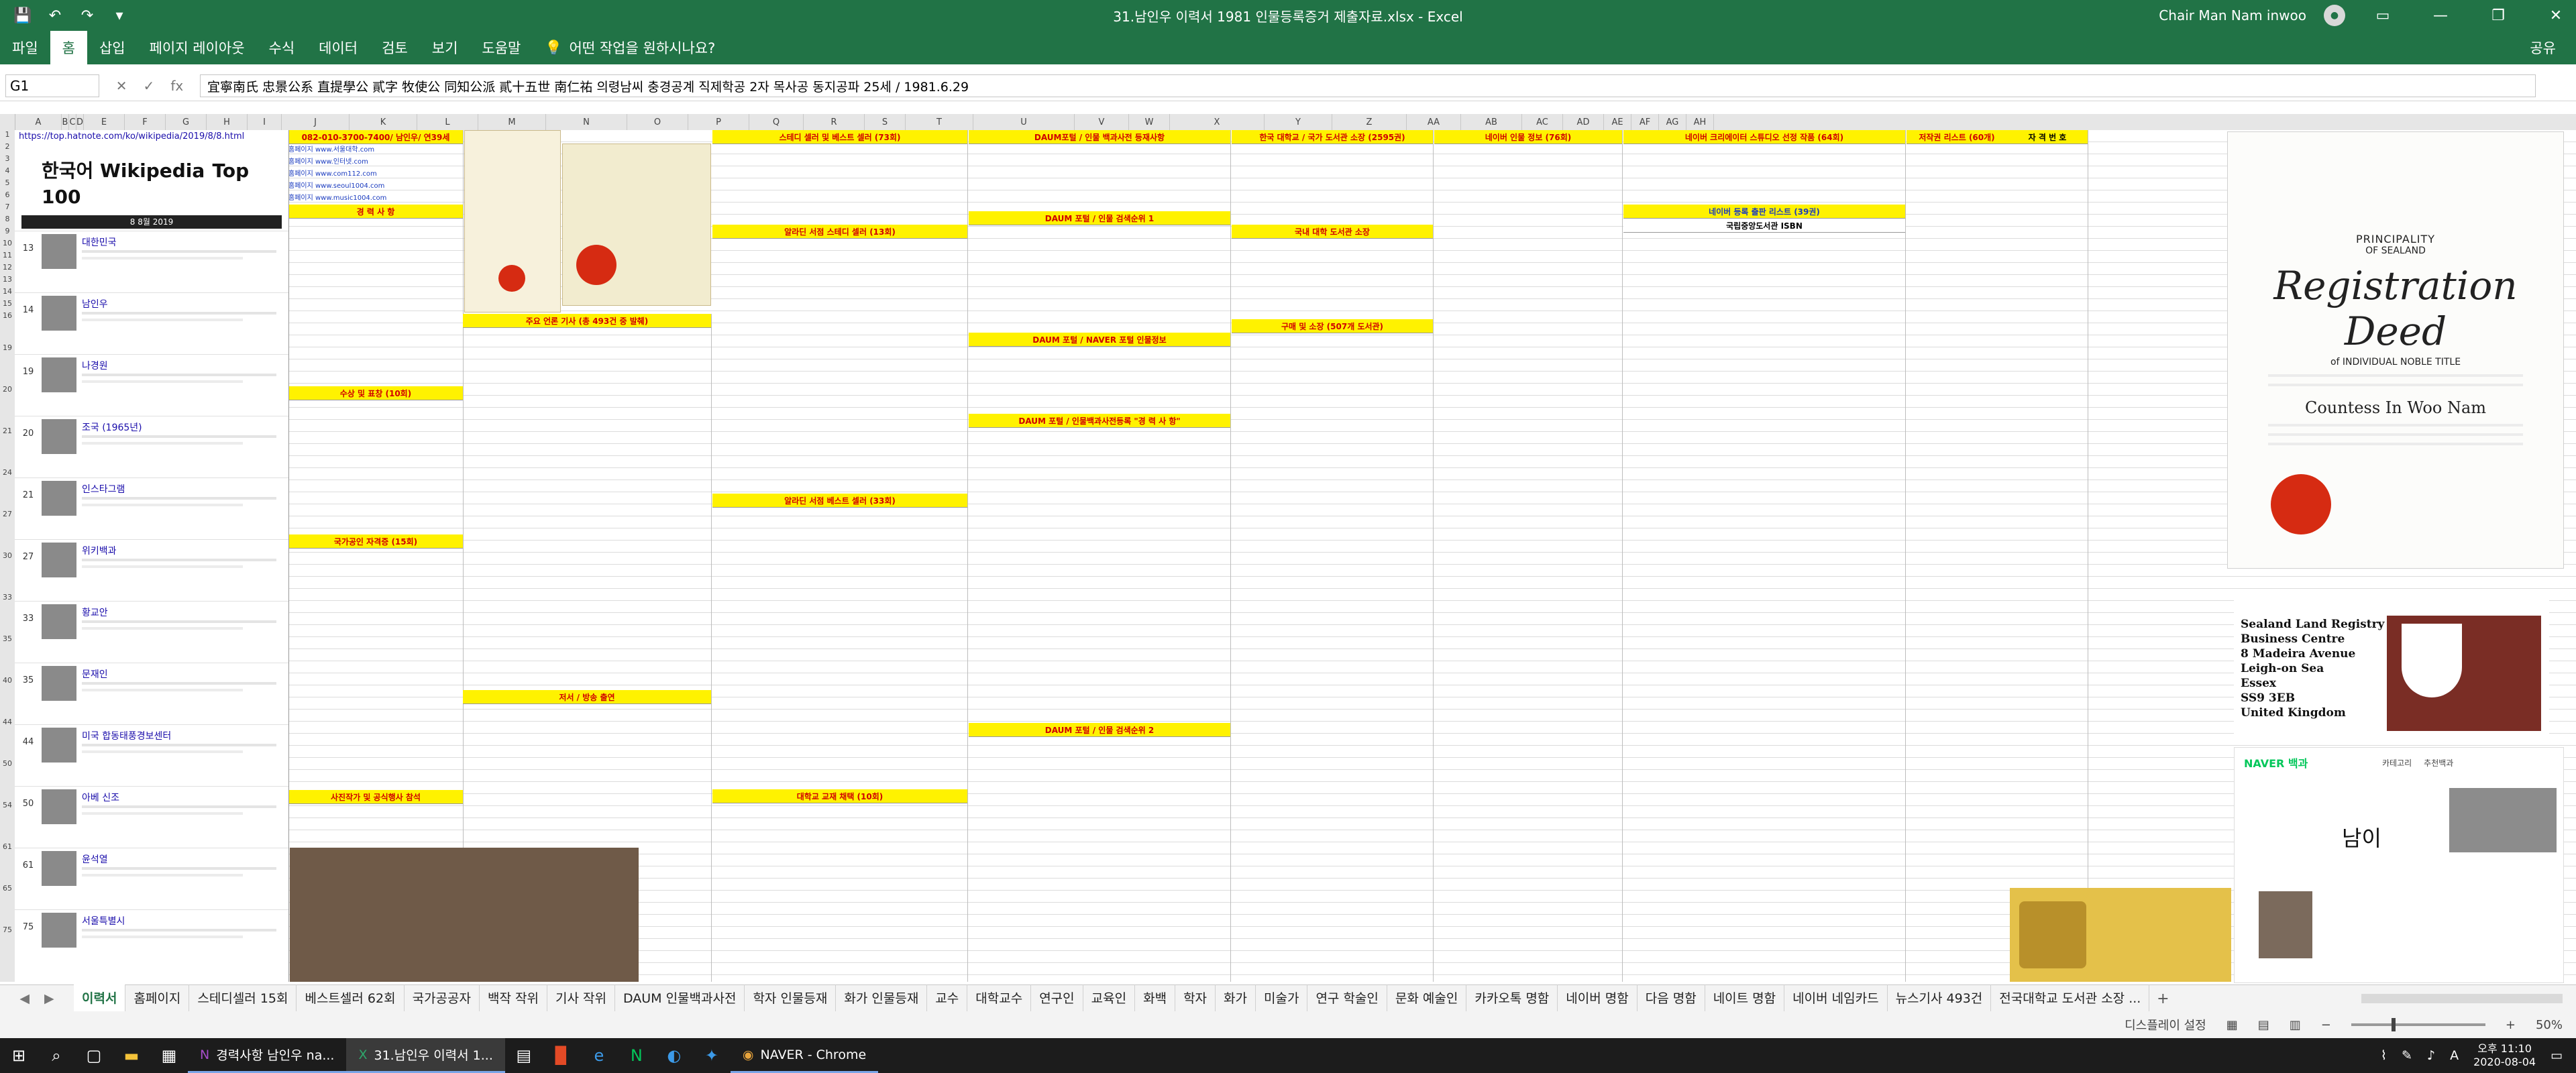 The height and width of the screenshot is (1073, 2576). Describe the element at coordinates (804, 1055) in the screenshot. I see `taskbar-chrome: ◉ NAVER - Chrome` at that location.